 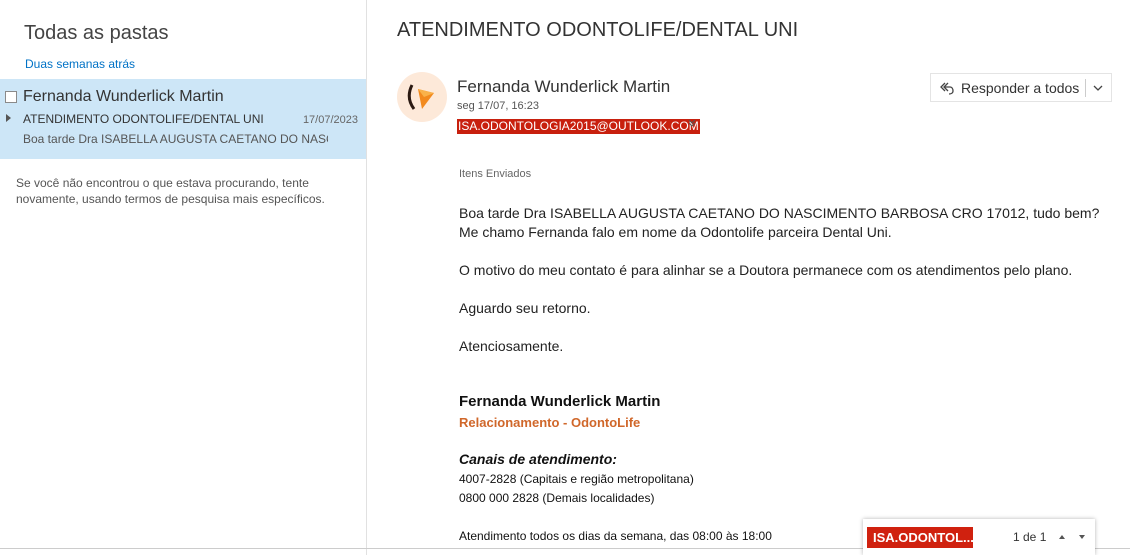 What do you see at coordinates (578, 126) in the screenshot?
I see `recipient-address: ISA.ODONTOLOGIA2015@OUTLOOK.COM` at bounding box center [578, 126].